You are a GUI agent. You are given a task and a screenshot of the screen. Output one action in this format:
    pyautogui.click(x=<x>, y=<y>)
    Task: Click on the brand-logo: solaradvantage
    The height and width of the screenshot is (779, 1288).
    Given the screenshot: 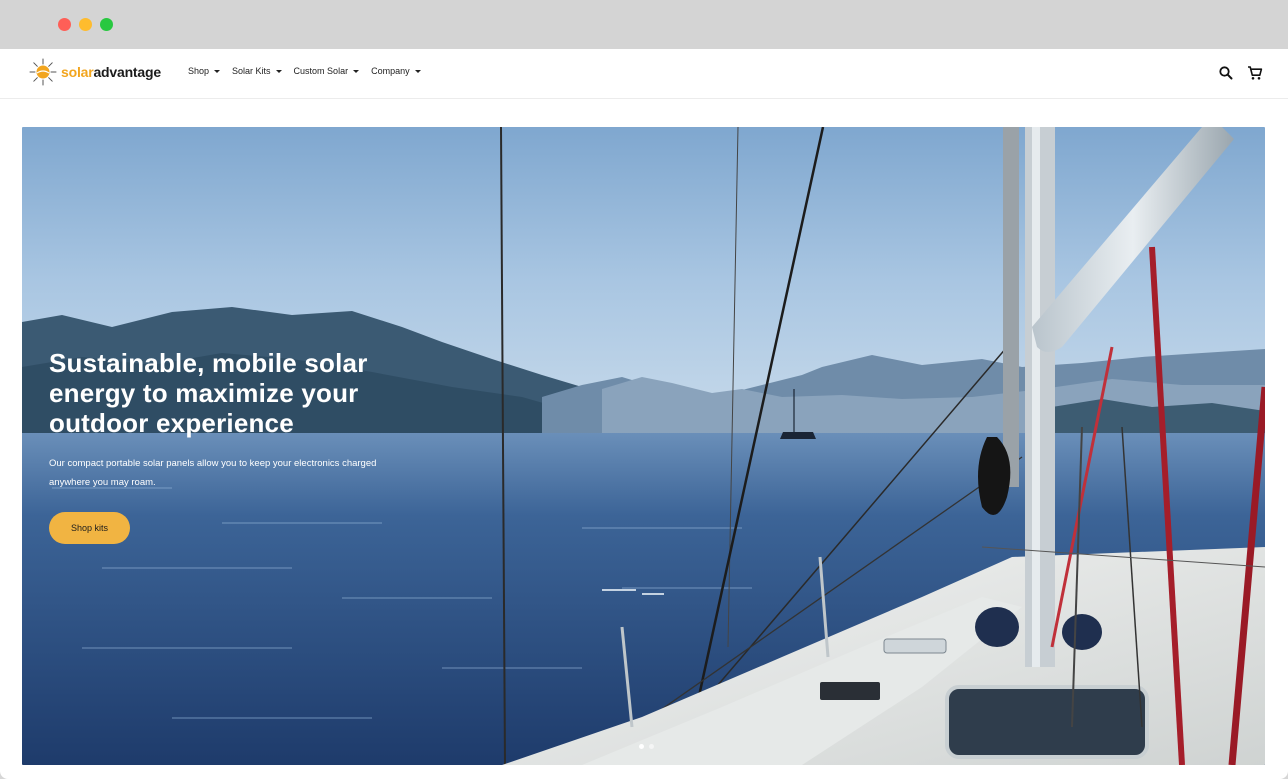 What is the action you would take?
    pyautogui.click(x=94, y=72)
    